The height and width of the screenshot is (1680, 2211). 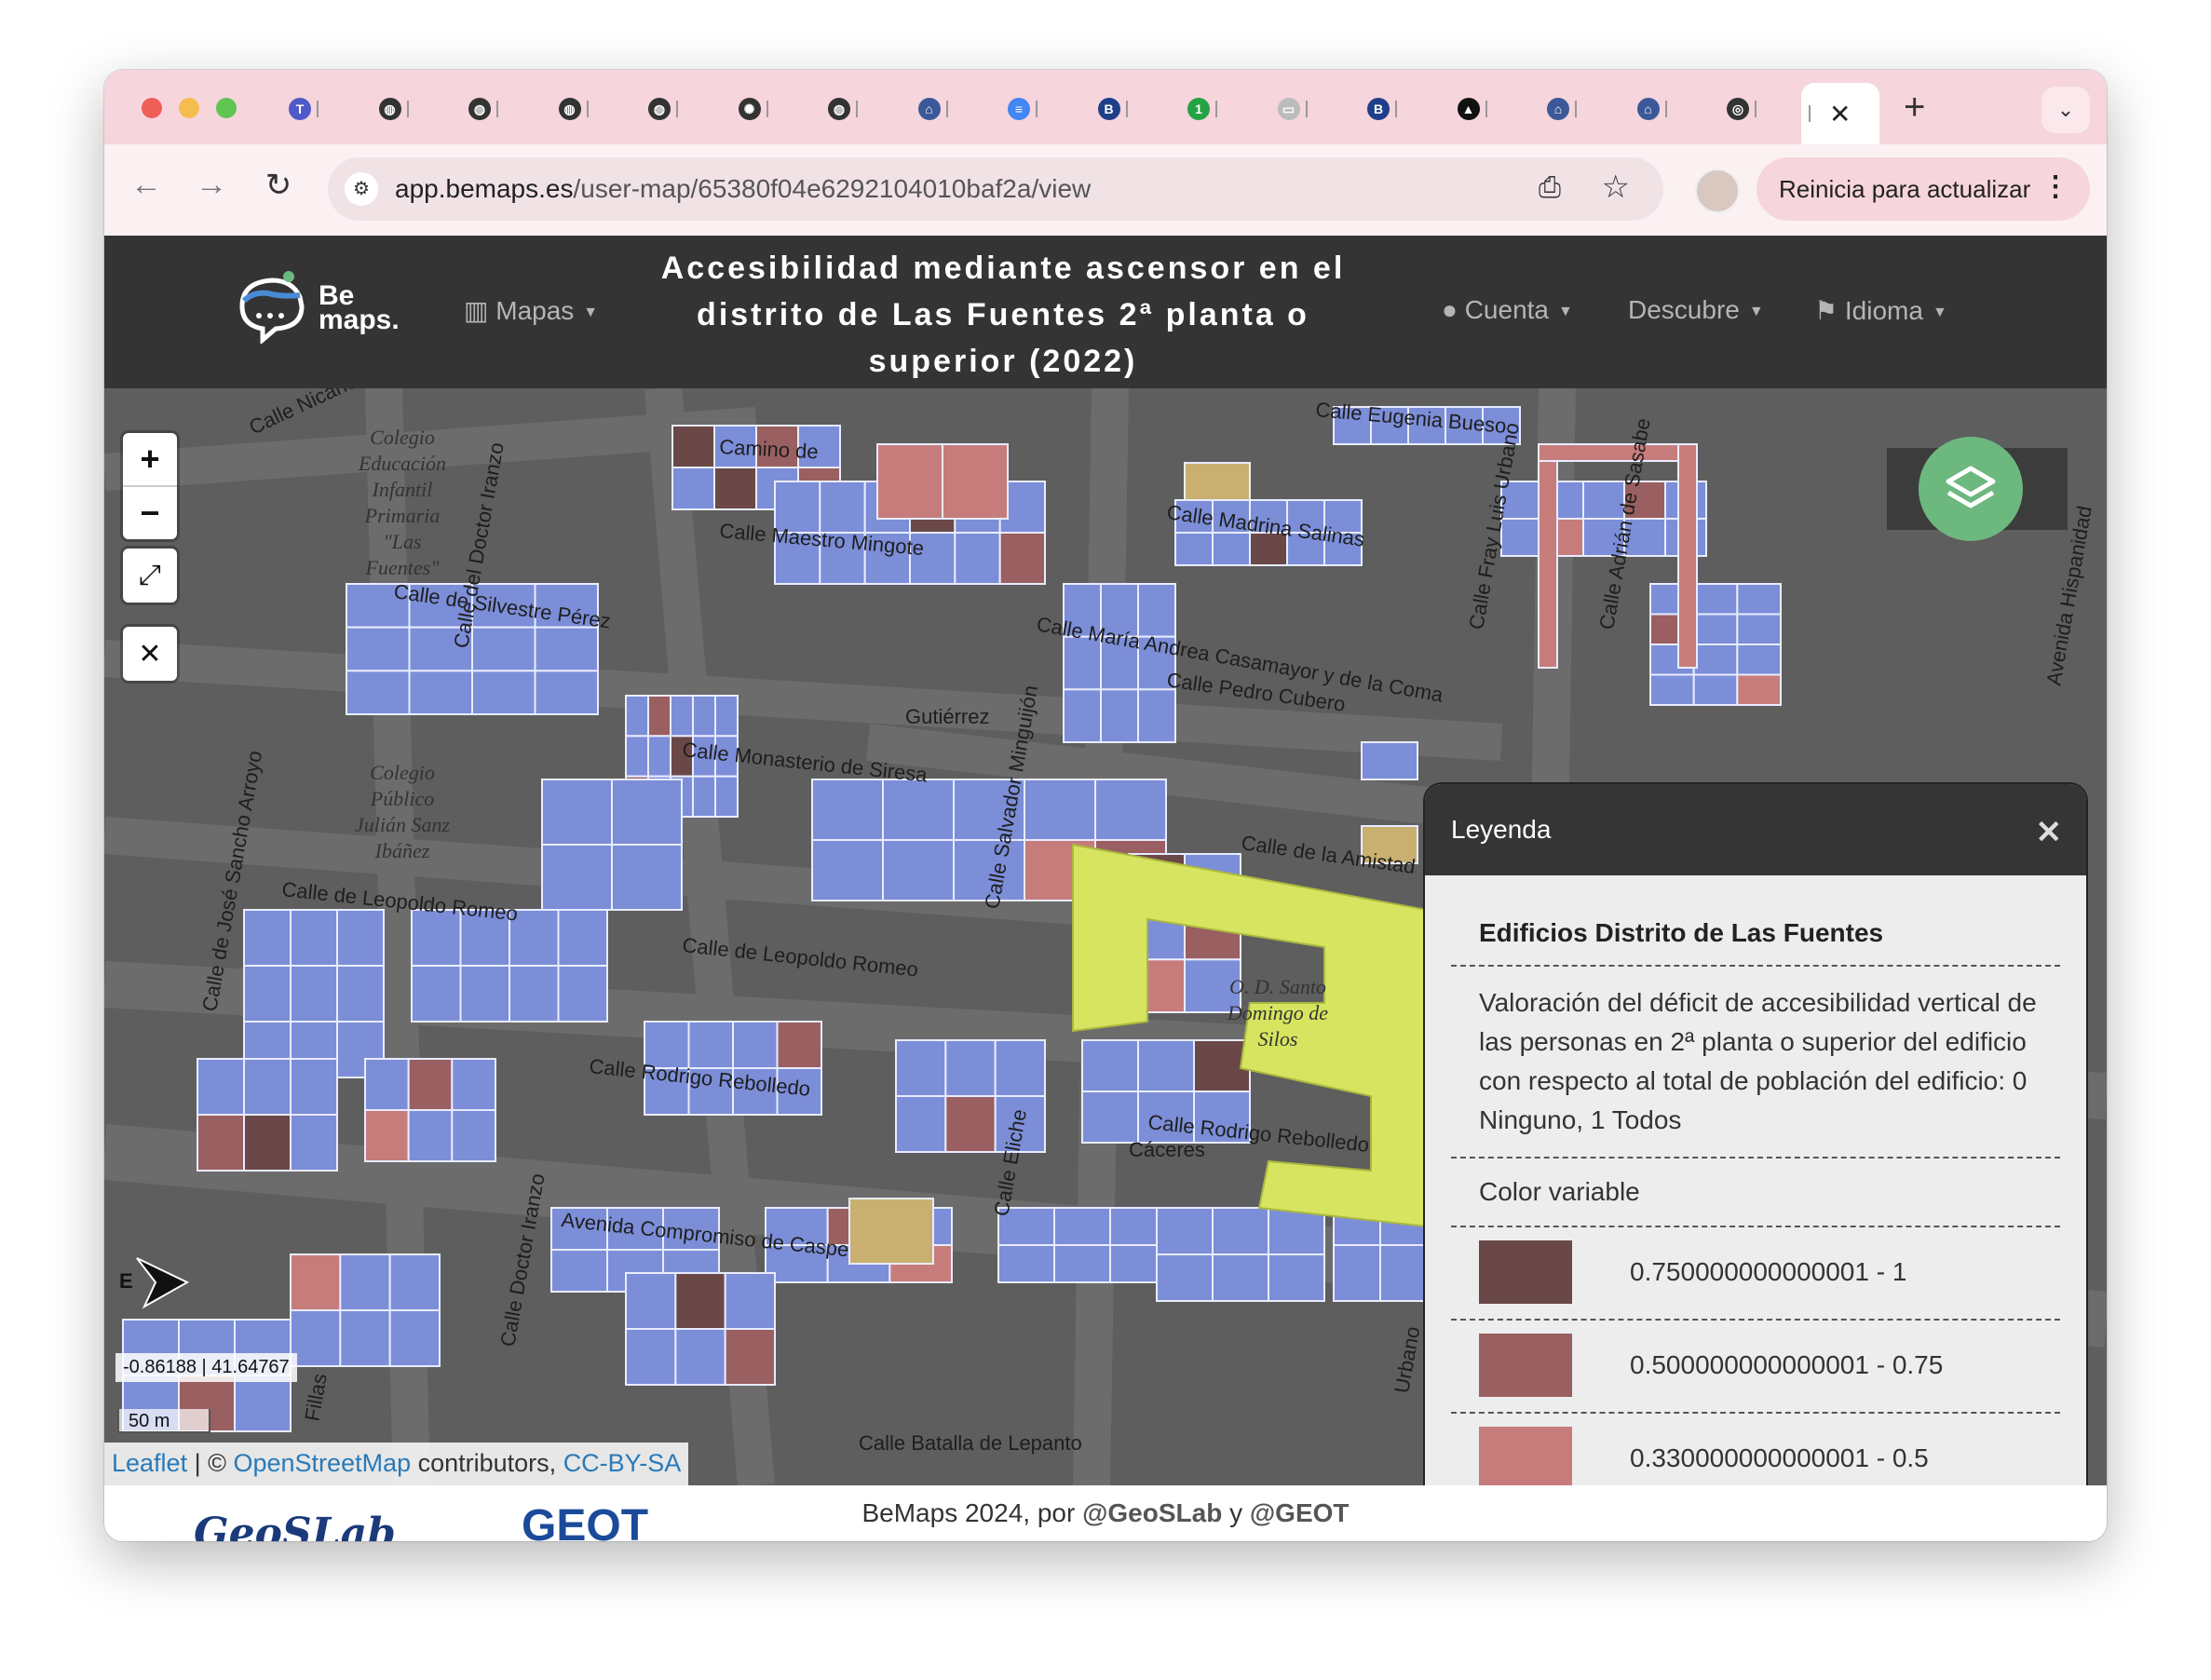 What do you see at coordinates (1152, 1512) in the screenshot?
I see `geoslab-link: @GeoSLab` at bounding box center [1152, 1512].